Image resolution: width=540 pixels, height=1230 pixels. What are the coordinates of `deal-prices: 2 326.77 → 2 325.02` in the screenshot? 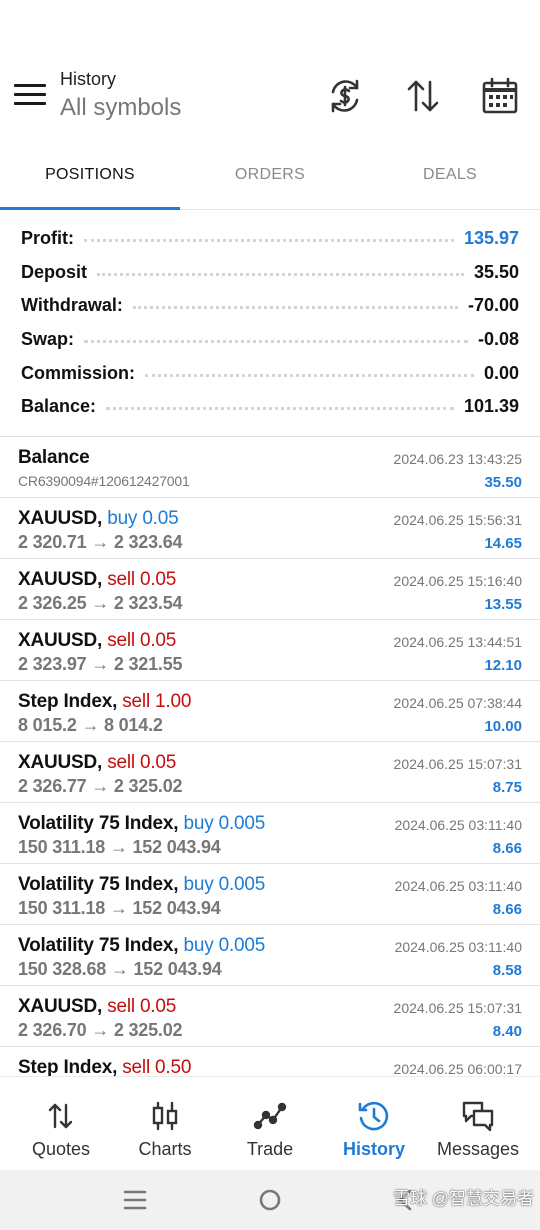 It's located at (100, 786).